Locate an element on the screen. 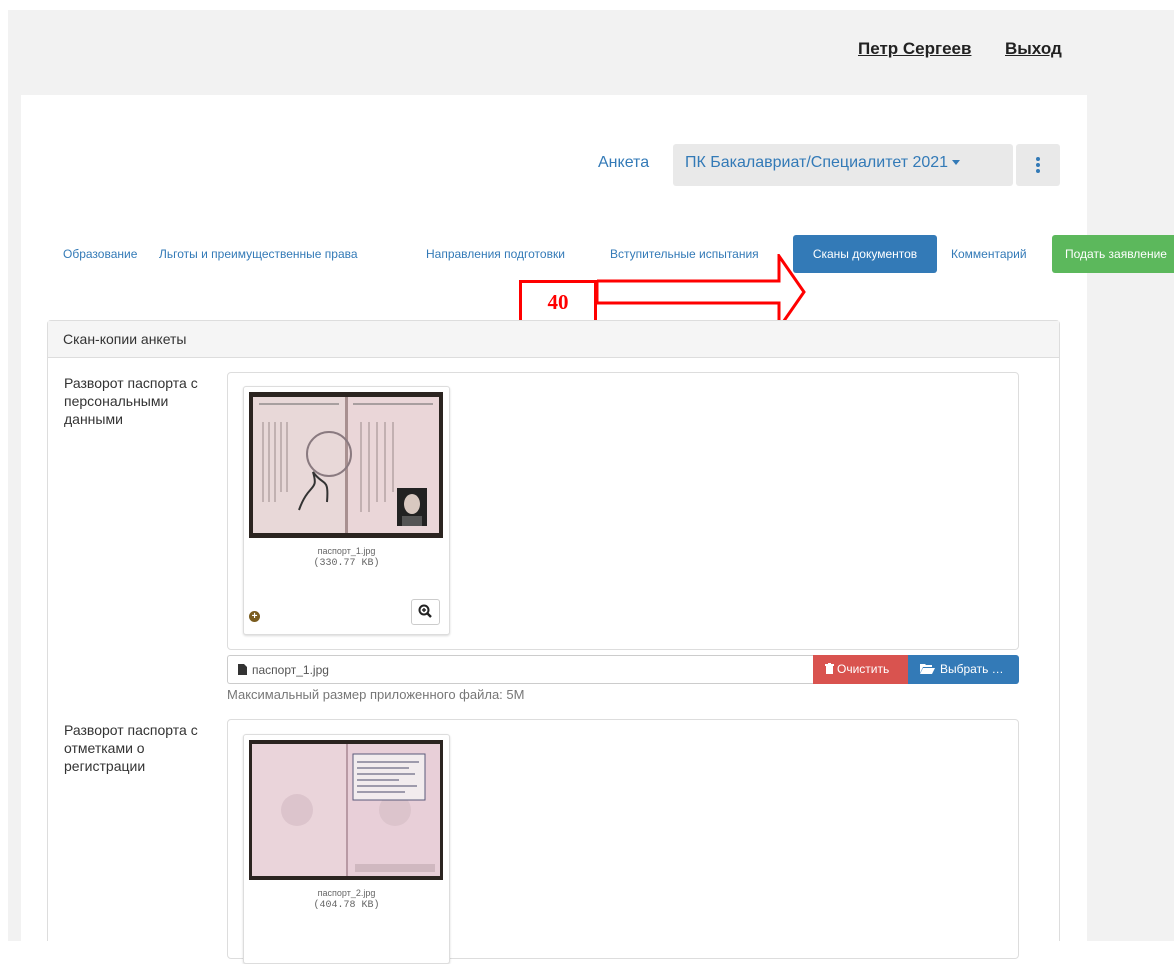 The width and height of the screenshot is (1174, 964). anketa-label: Анкета is located at coordinates (624, 162).